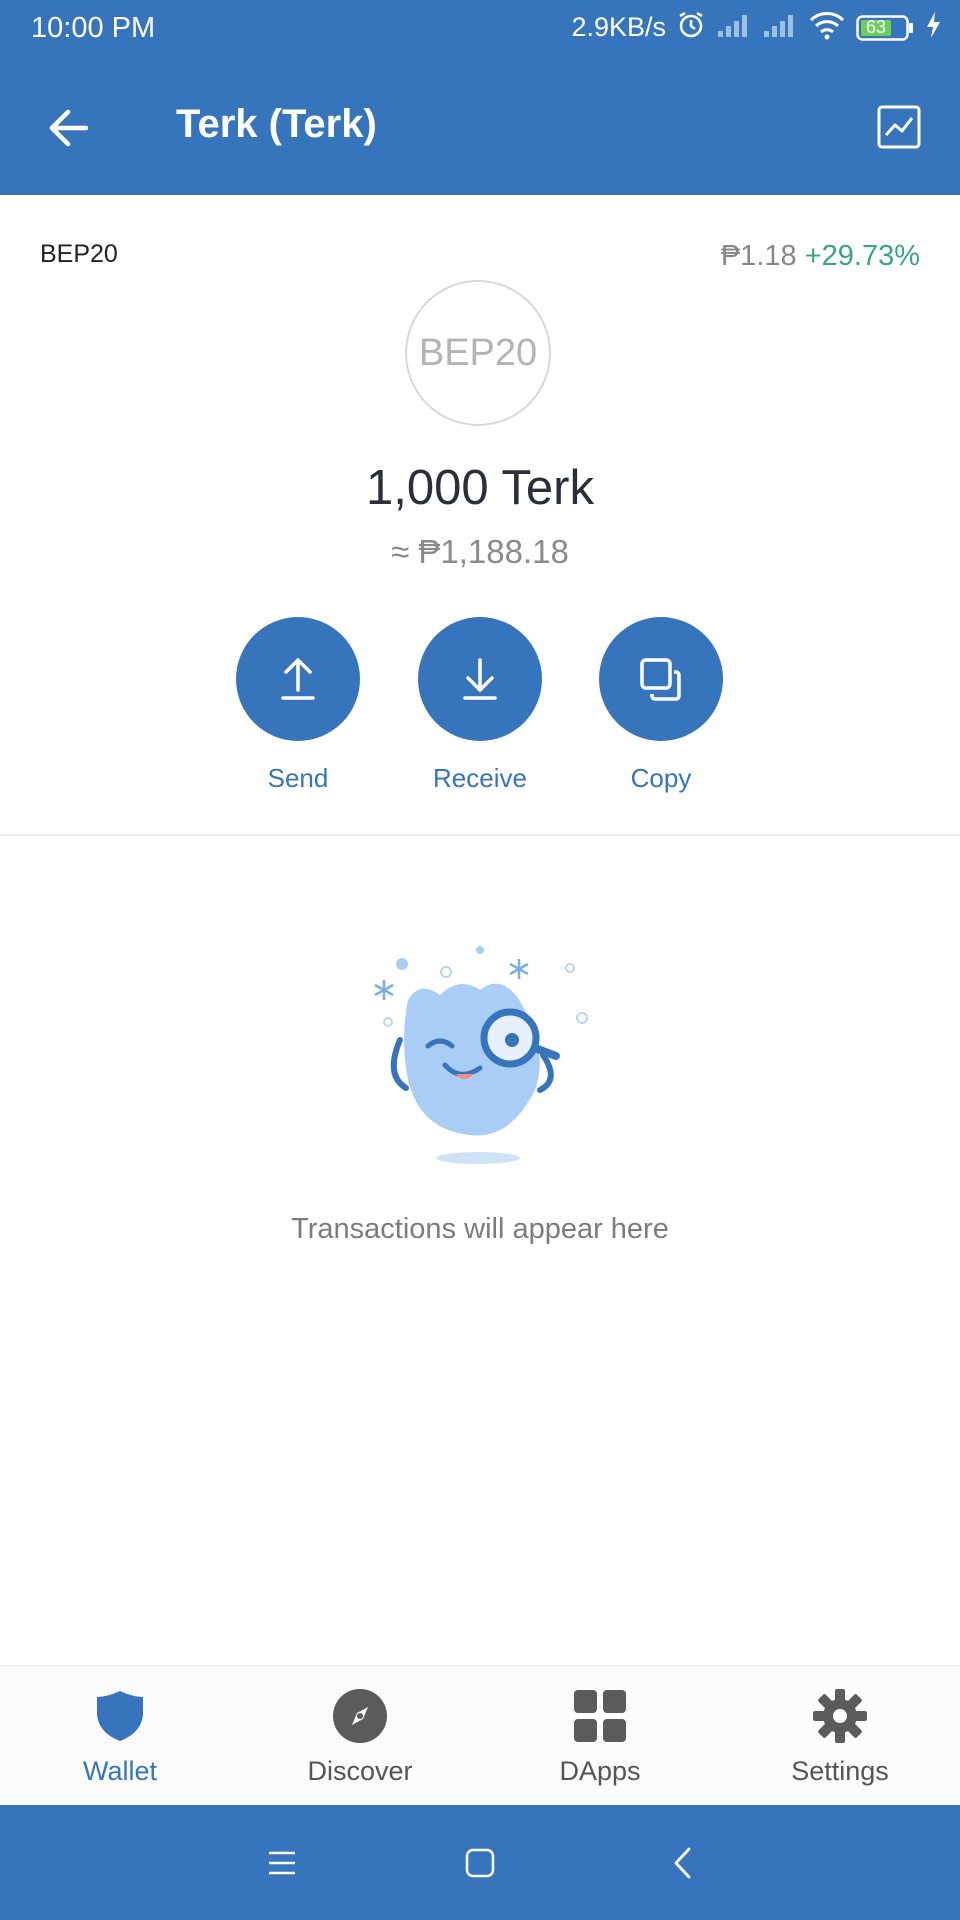 This screenshot has width=960, height=1920. I want to click on compass-icon, so click(360, 1716).